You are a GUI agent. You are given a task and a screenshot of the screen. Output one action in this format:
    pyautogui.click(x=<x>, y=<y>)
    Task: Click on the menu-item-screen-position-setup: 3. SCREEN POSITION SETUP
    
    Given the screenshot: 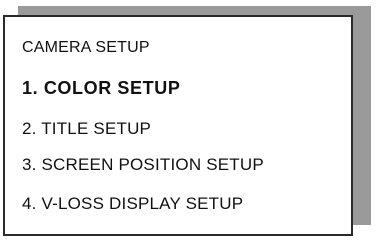 What is the action you would take?
    pyautogui.click(x=143, y=165)
    